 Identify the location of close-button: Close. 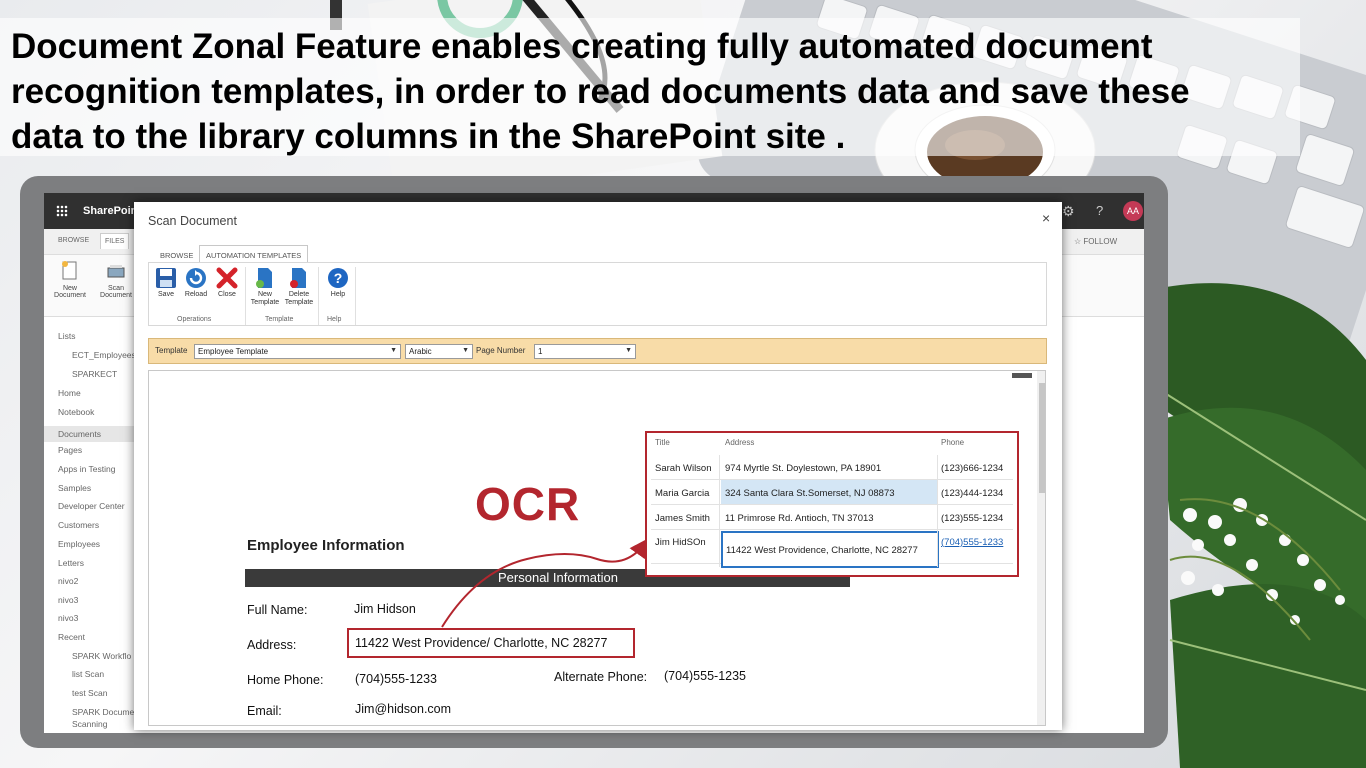
(227, 283).